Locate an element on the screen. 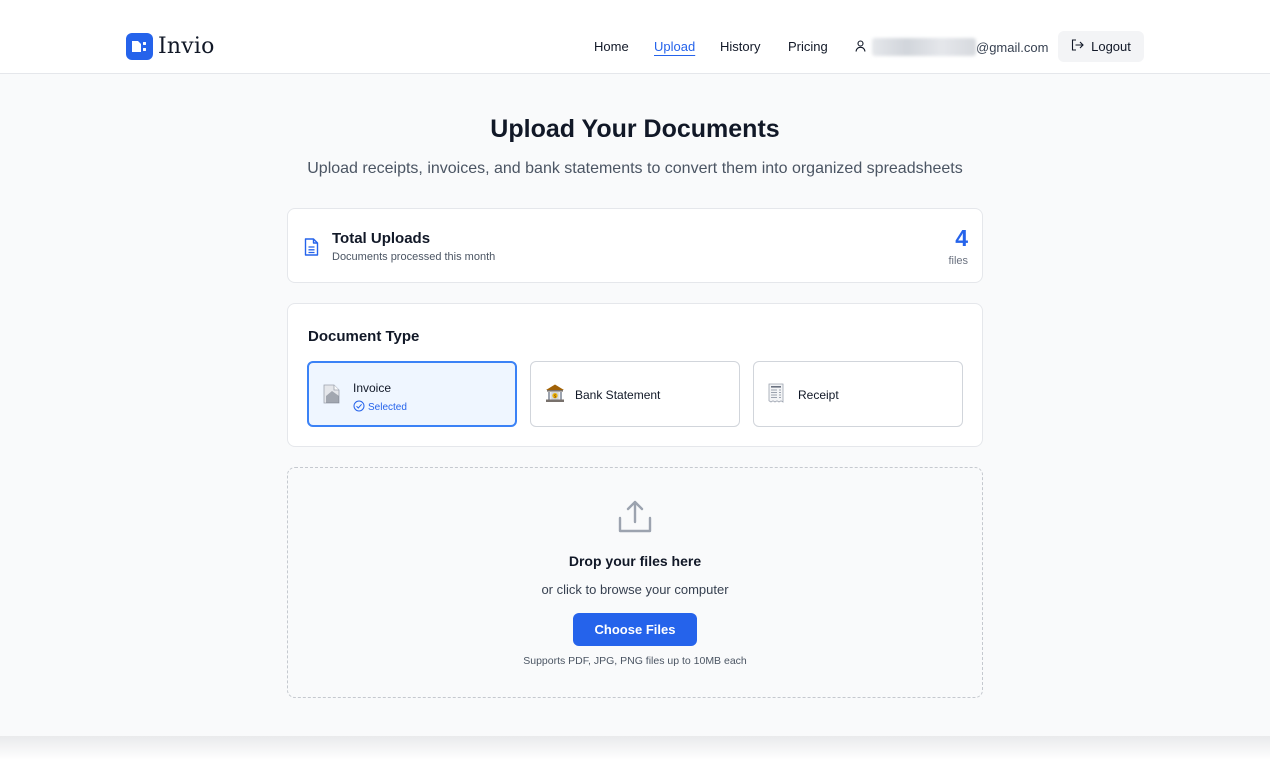  page-title: Upload Your Documents is located at coordinates (635, 129).